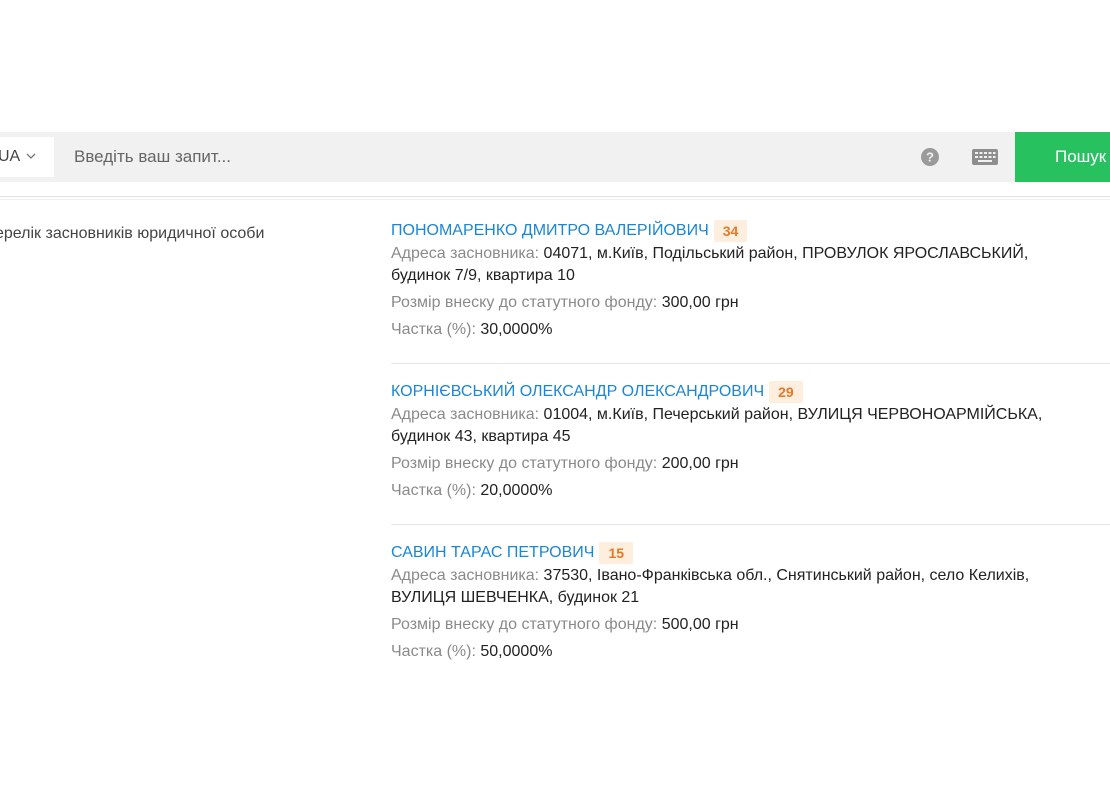 This screenshot has width=1110, height=800. Describe the element at coordinates (750, 652) in the screenshot. I see `founder-share: Частка (%): 50,0000%` at that location.